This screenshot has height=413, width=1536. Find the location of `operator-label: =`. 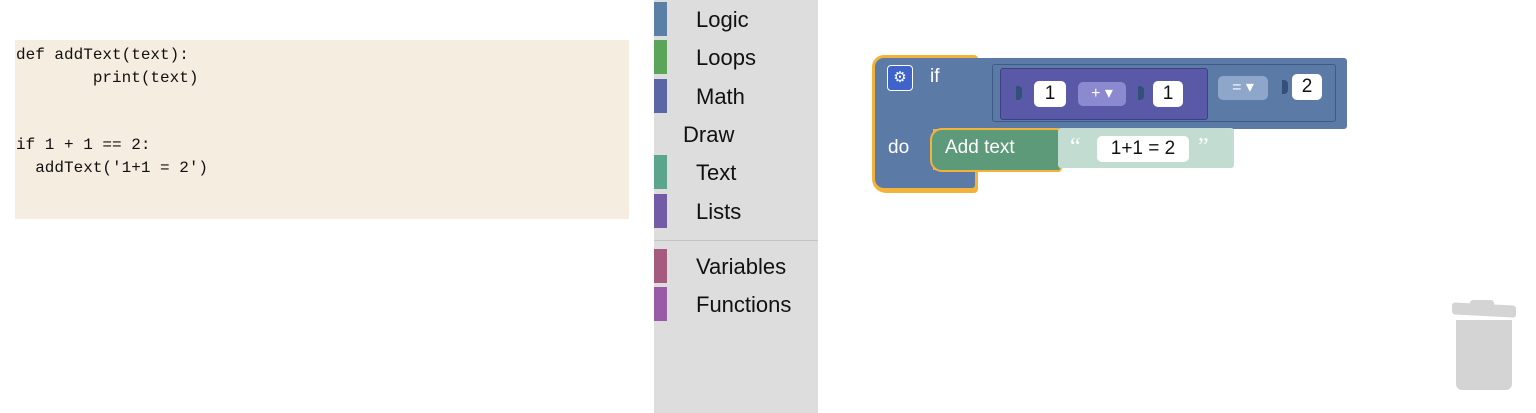

operator-label: = is located at coordinates (1237, 87).